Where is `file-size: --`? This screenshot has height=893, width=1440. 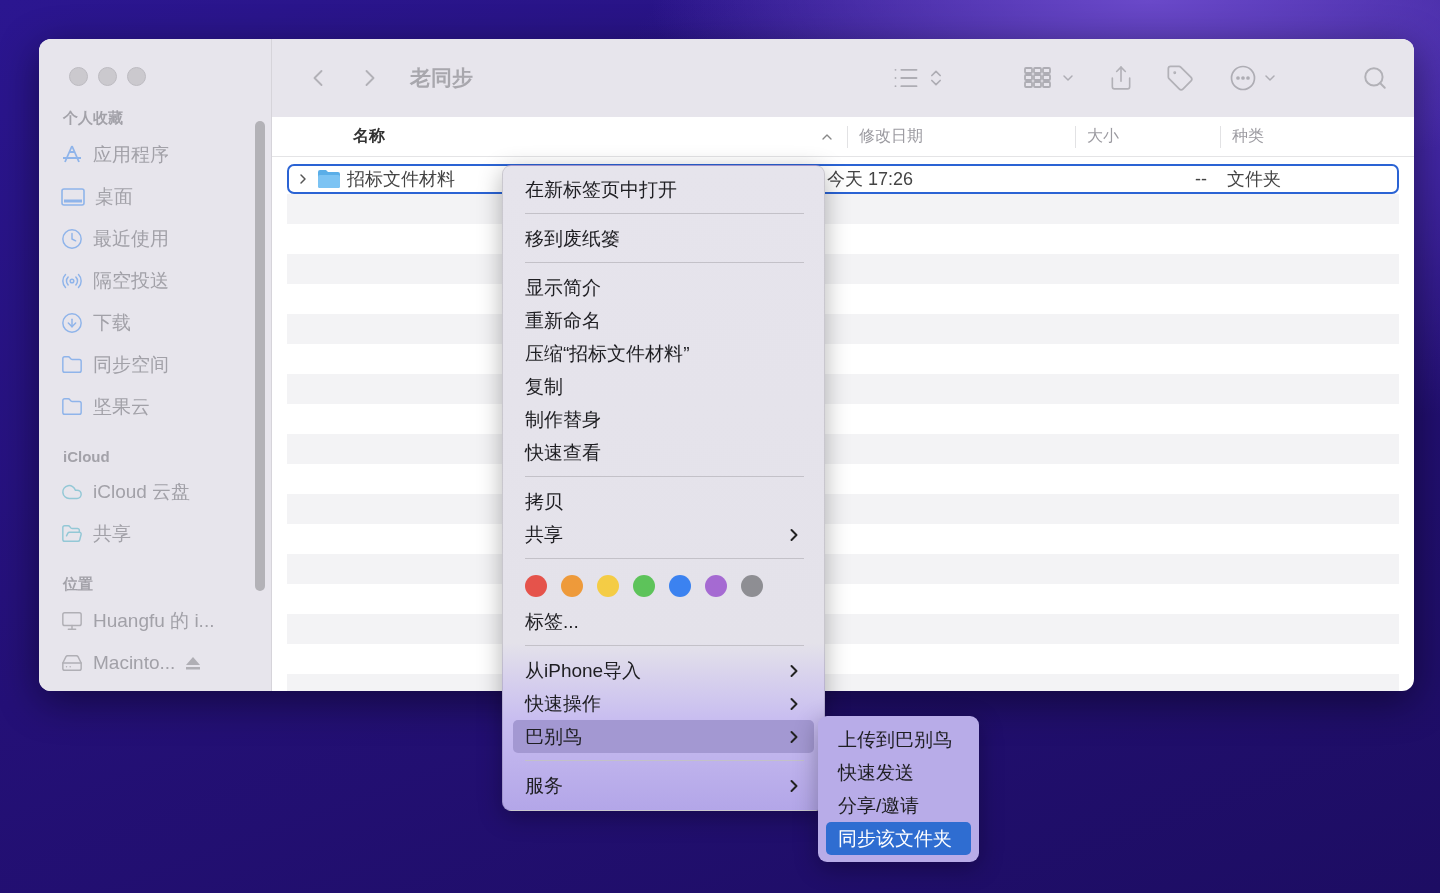 file-size: -- is located at coordinates (1200, 179).